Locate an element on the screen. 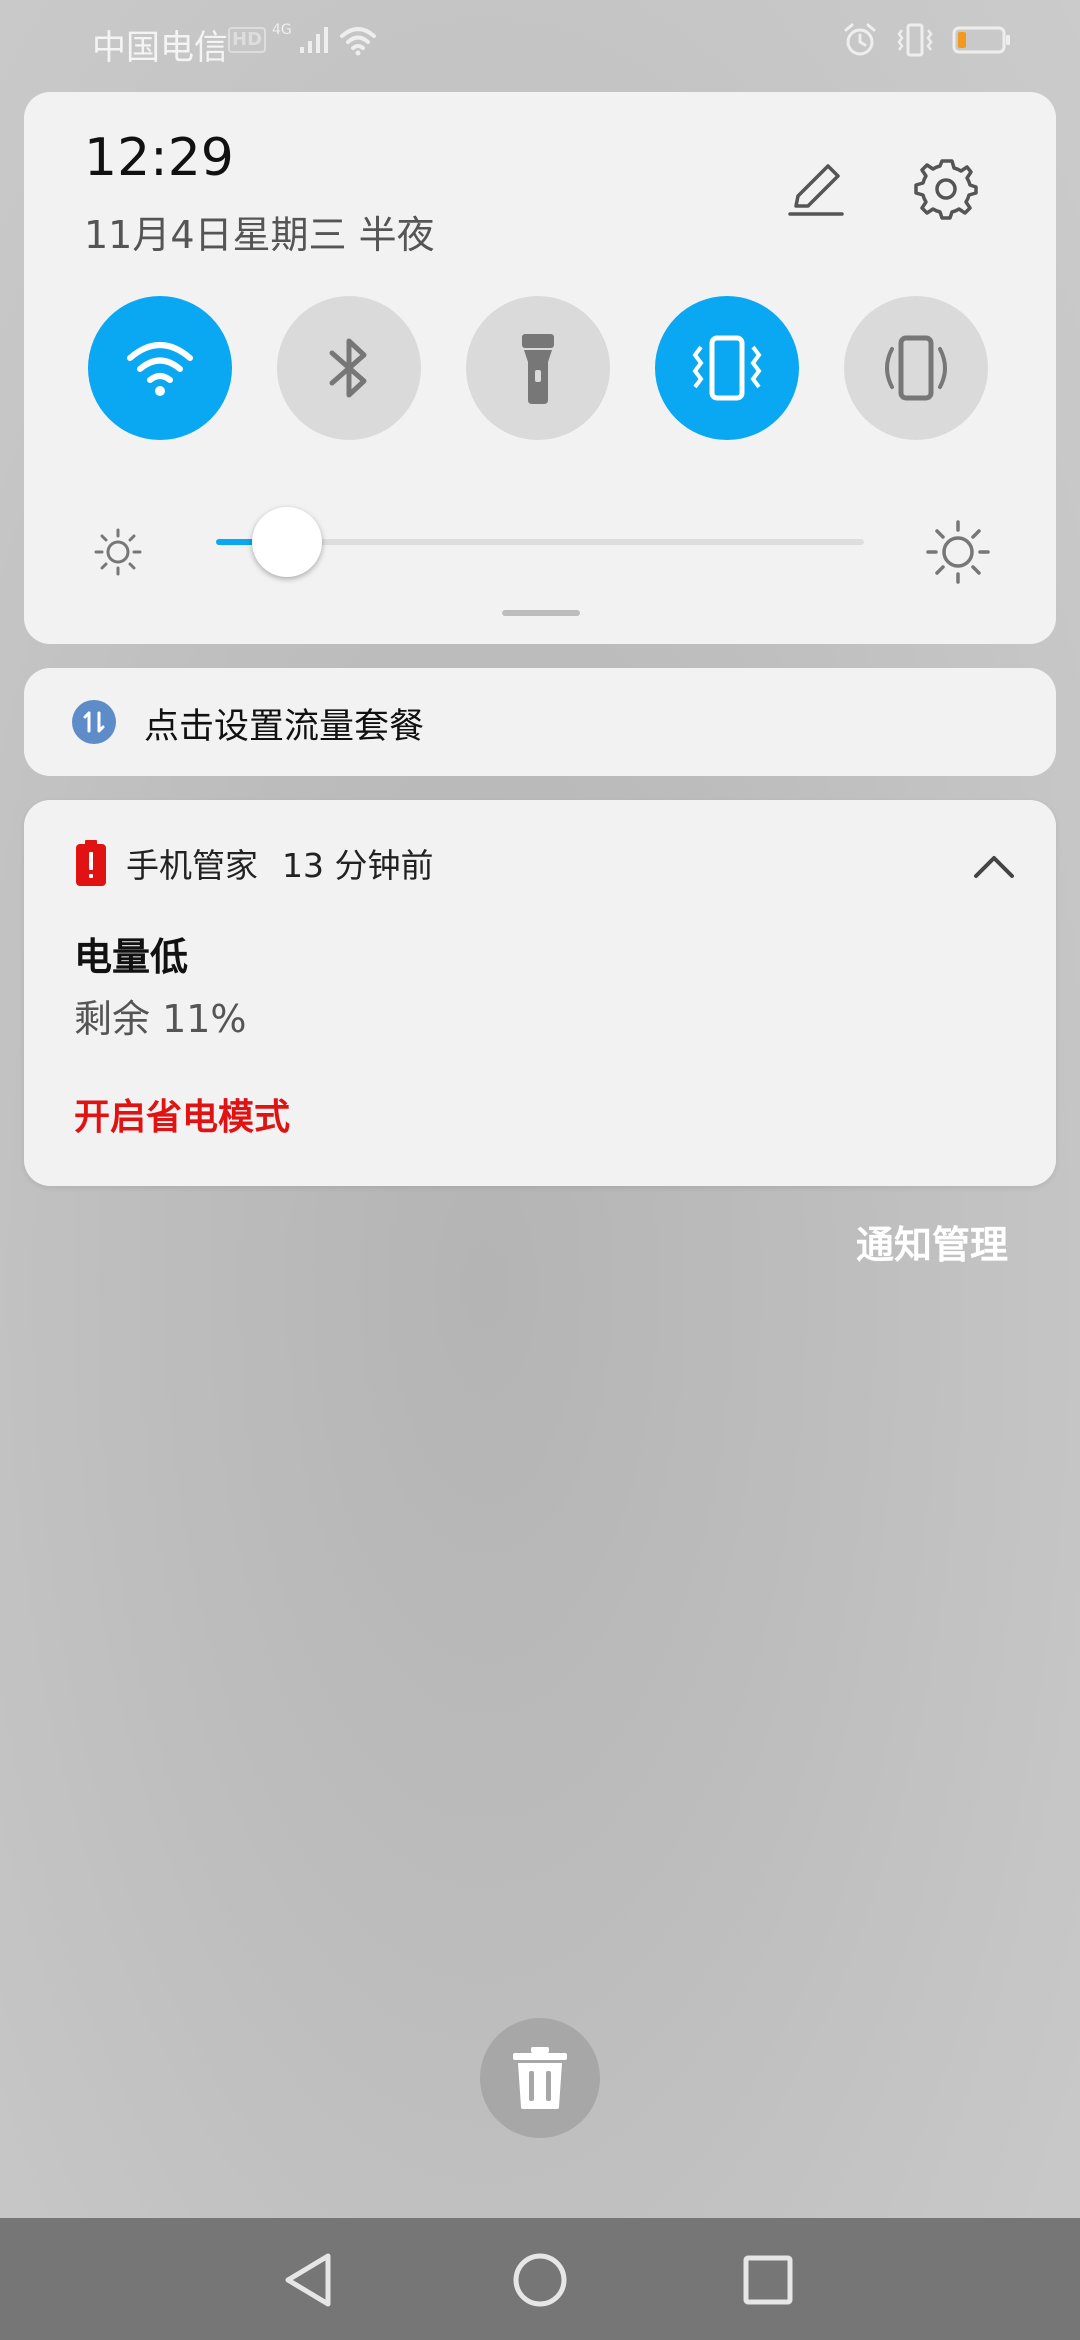 This screenshot has width=1080, height=2340. power-saving-mode-button: 开启省电模式 is located at coordinates (182, 1114).